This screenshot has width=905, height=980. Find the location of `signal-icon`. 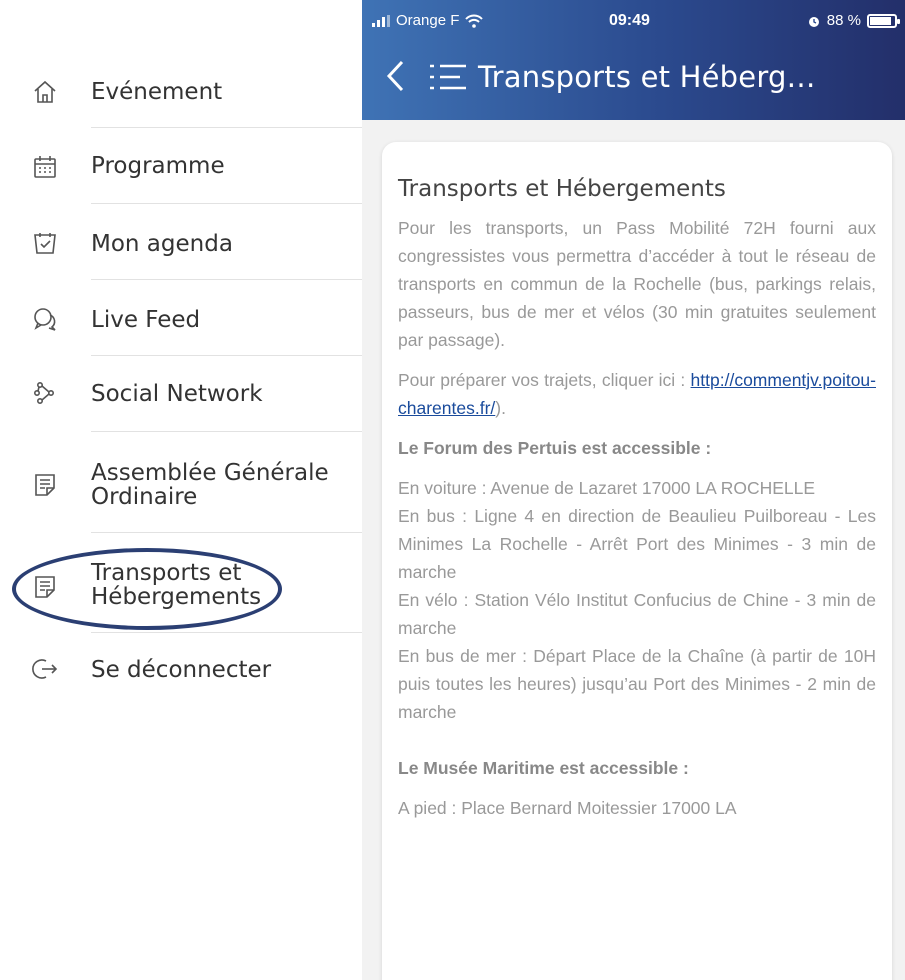

signal-icon is located at coordinates (381, 20).